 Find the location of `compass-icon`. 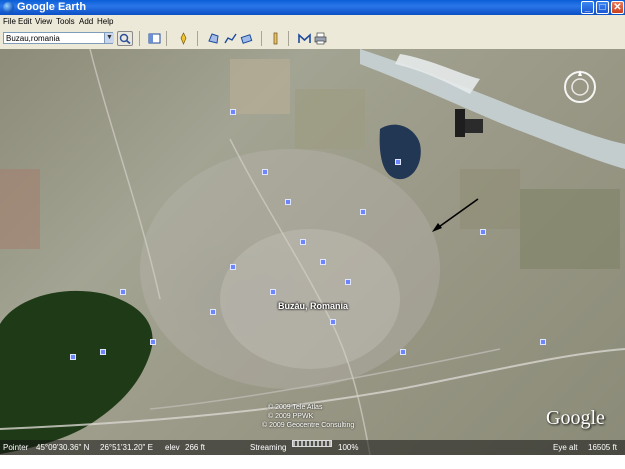

compass-icon is located at coordinates (580, 87).